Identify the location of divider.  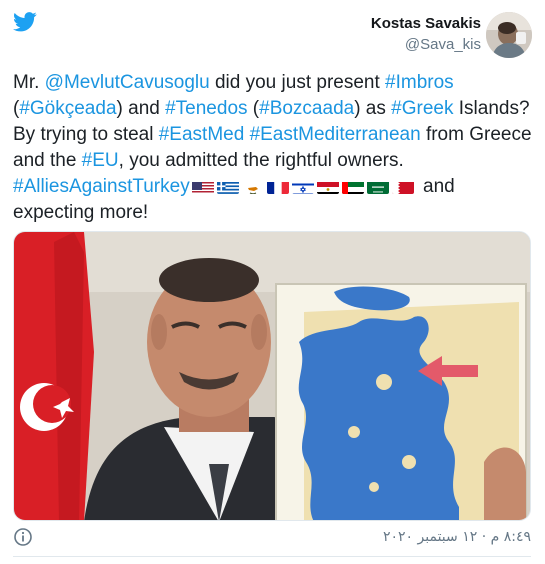
(272, 556).